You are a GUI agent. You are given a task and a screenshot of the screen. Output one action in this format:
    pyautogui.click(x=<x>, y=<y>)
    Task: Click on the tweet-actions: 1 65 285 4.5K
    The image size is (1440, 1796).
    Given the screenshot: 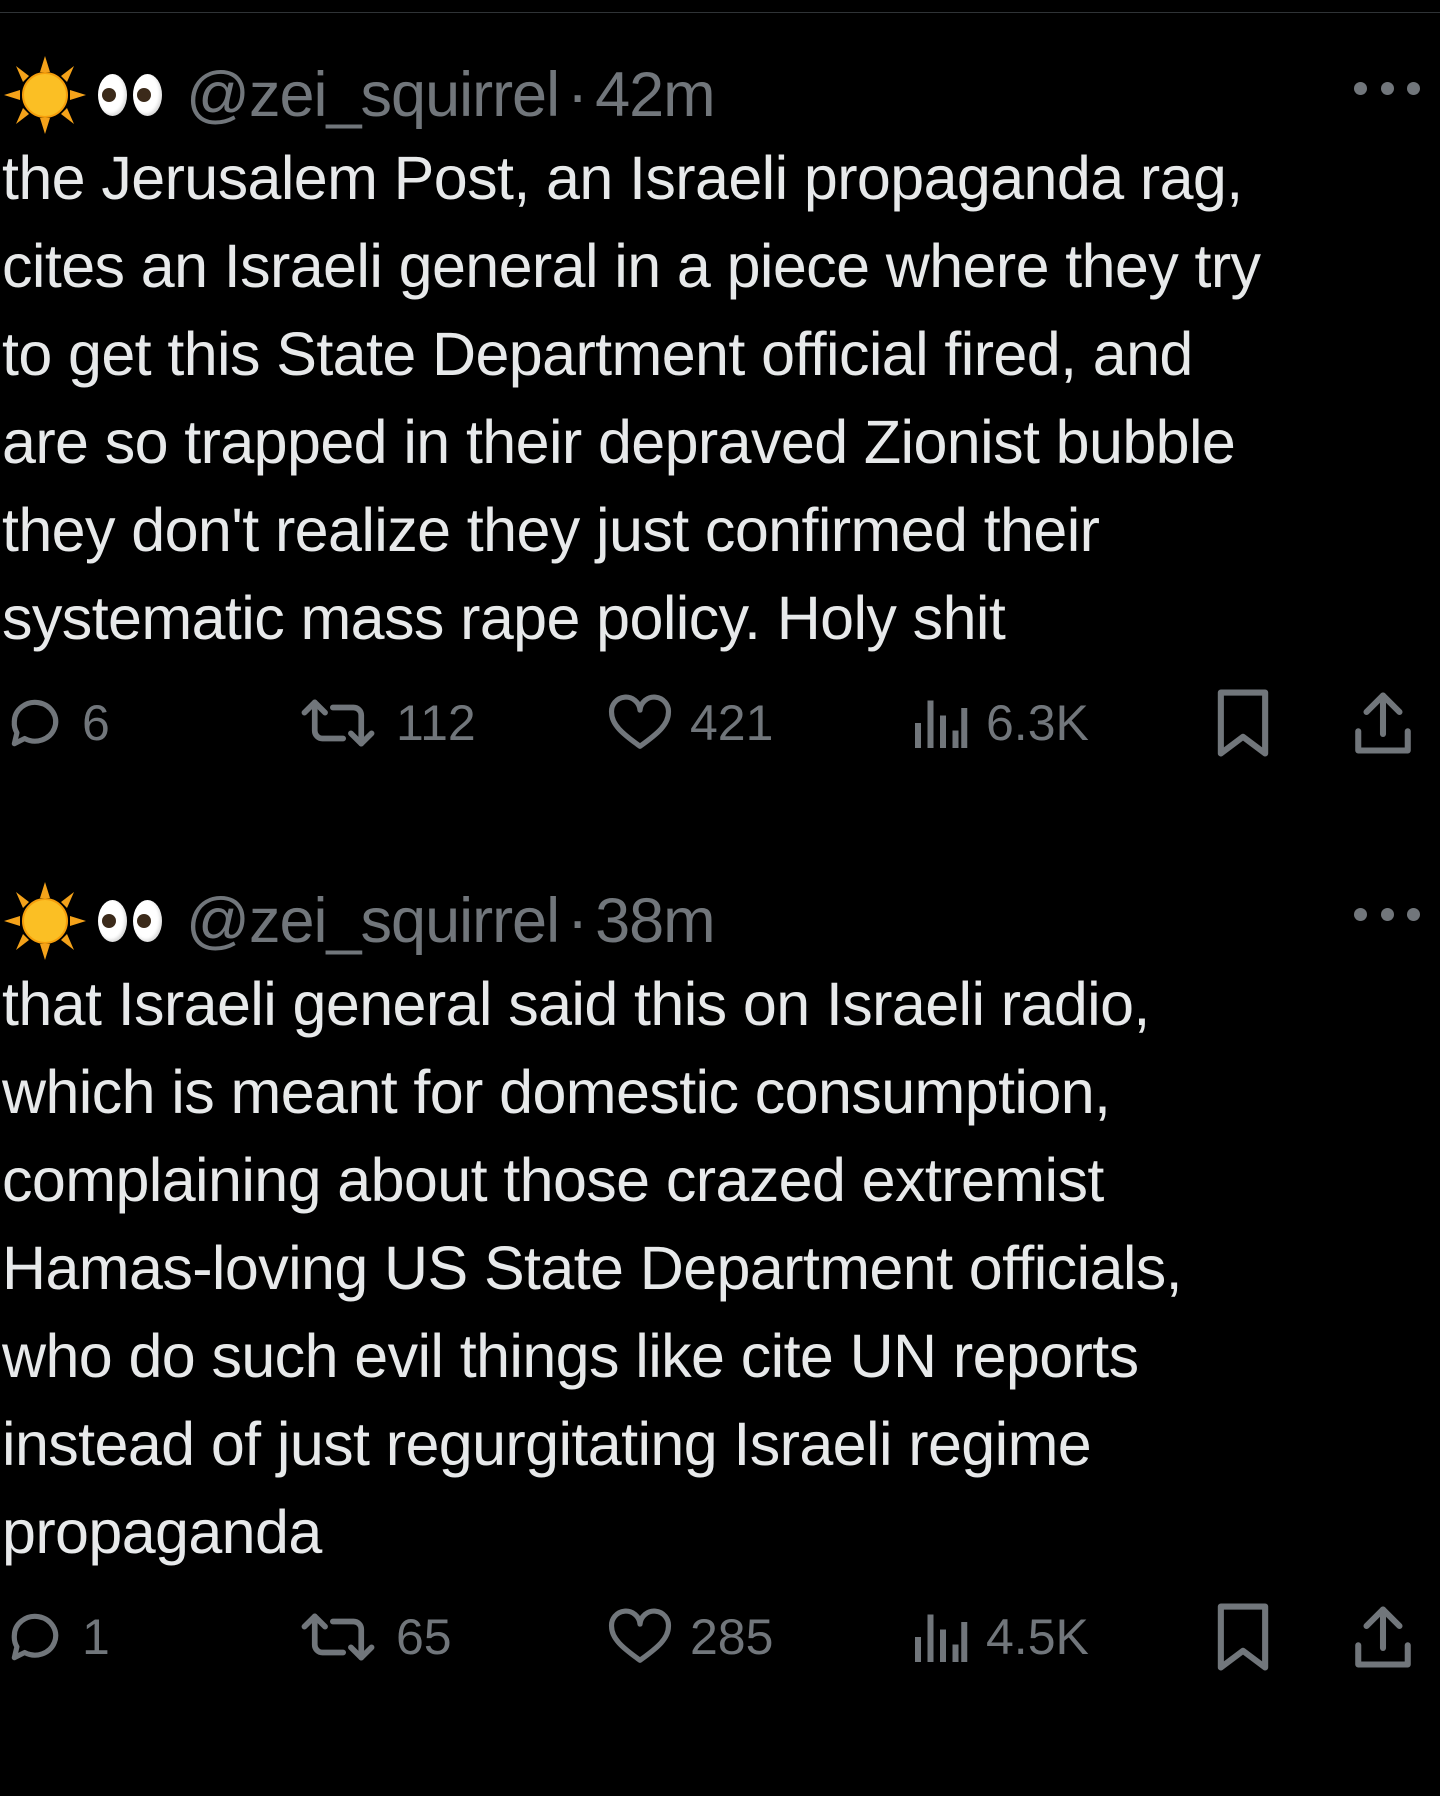 What is the action you would take?
    pyautogui.click(x=720, y=1637)
    